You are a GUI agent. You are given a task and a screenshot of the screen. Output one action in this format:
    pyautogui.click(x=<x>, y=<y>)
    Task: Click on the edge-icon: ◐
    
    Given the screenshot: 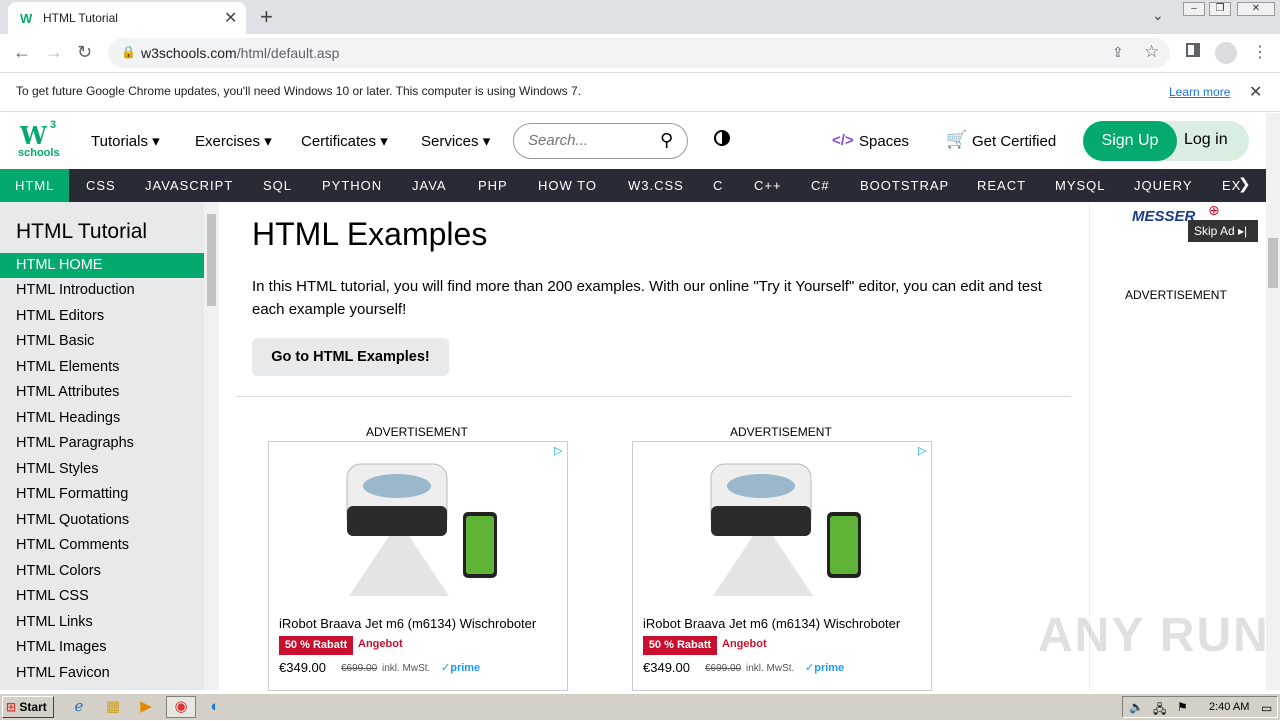 What is the action you would take?
    pyautogui.click(x=215, y=707)
    